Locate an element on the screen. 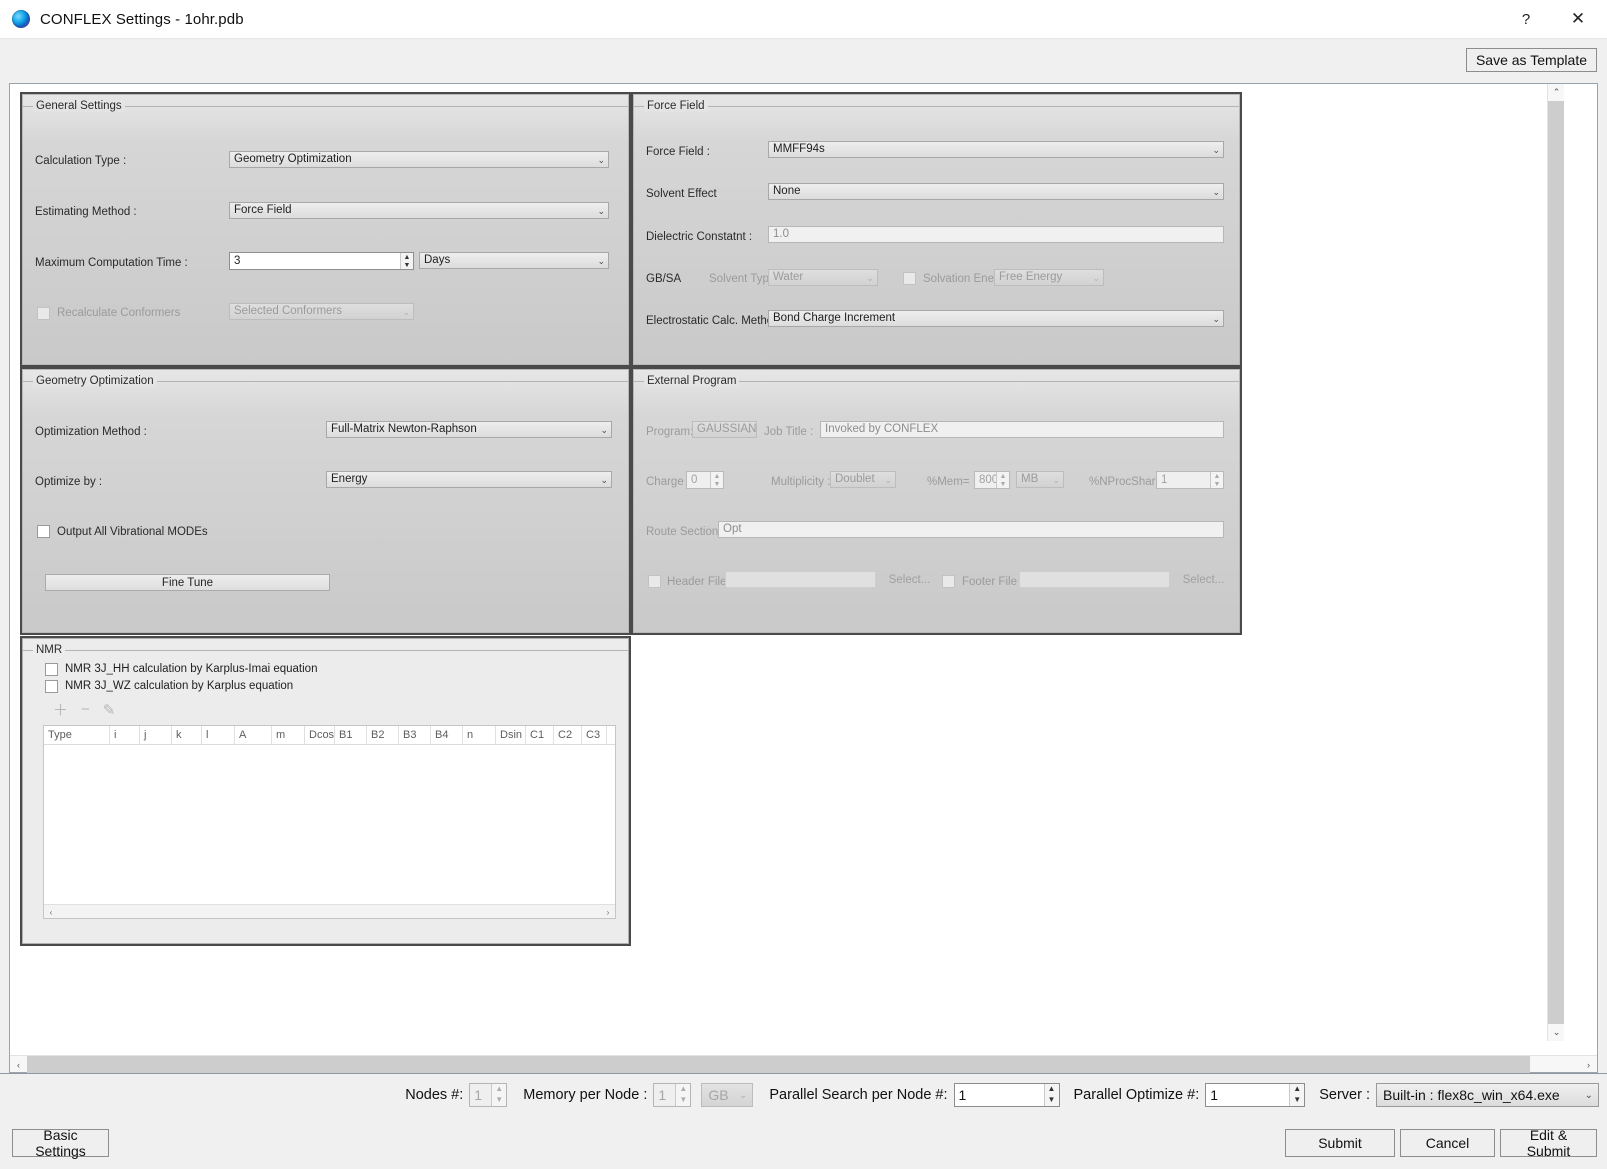 This screenshot has width=1607, height=1169. route-section-input: Opt is located at coordinates (971, 529).